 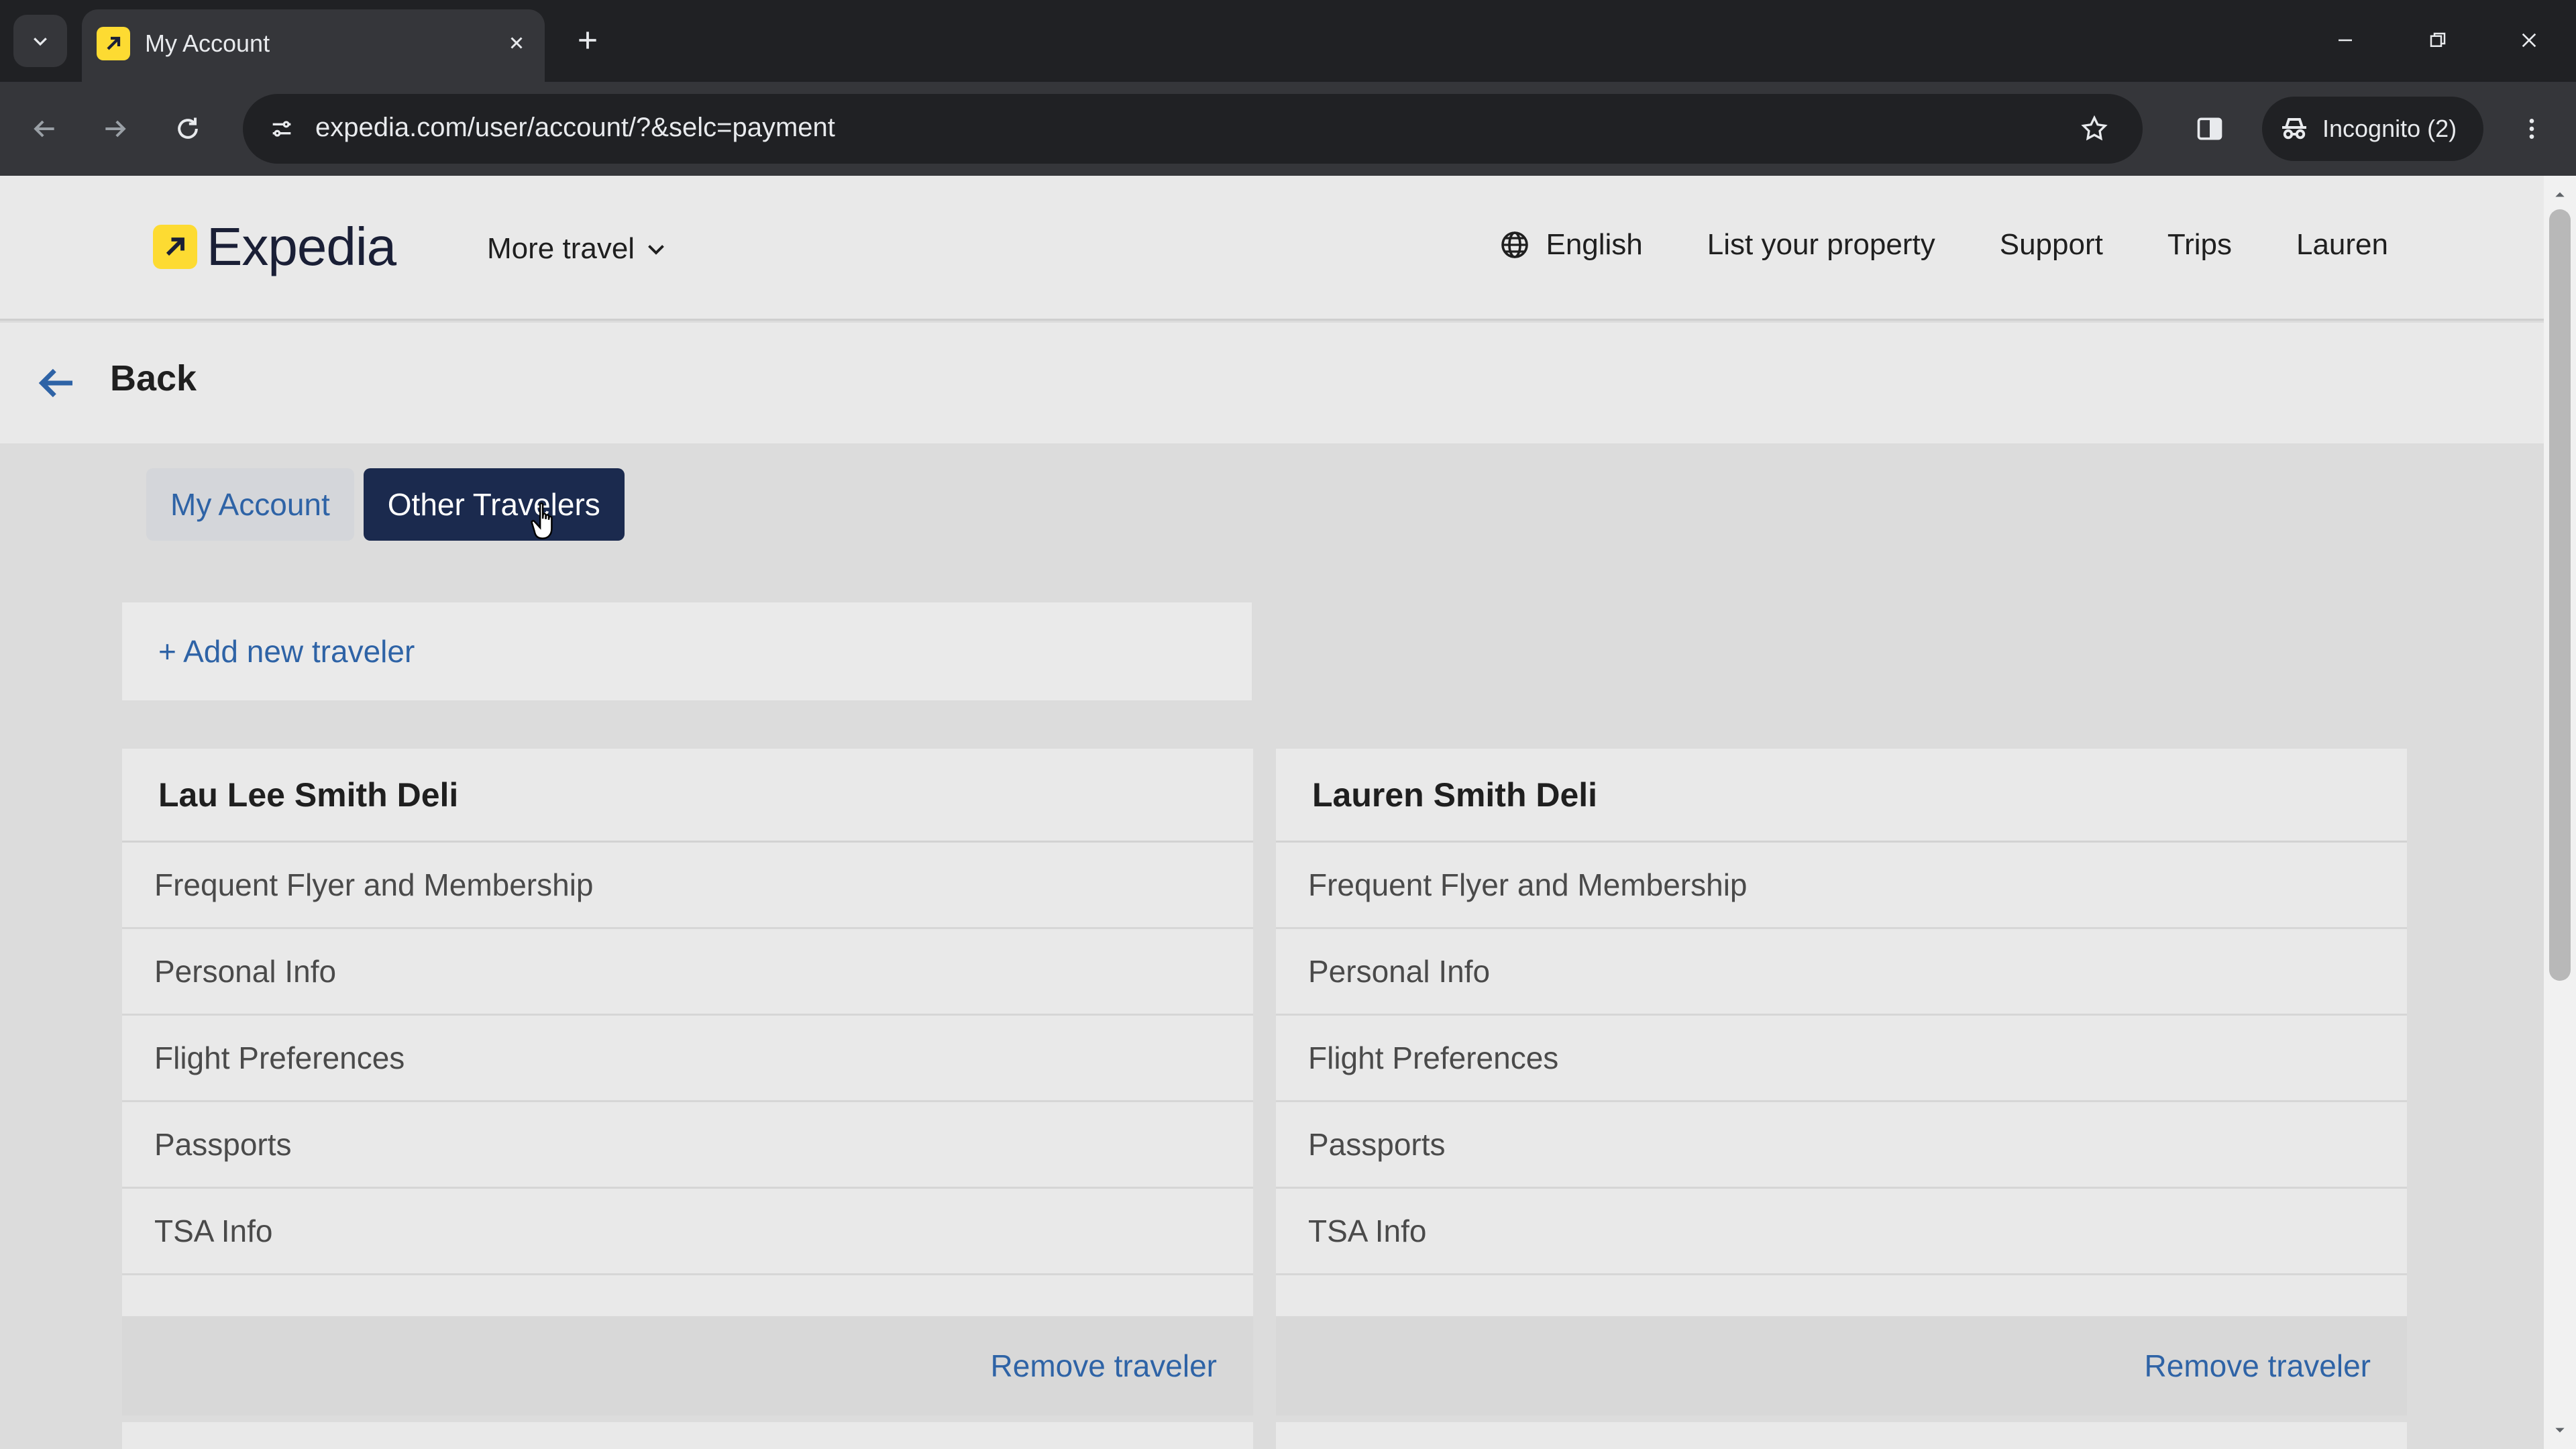 I want to click on tab-other-travelers: Other Travelers, so click(x=494, y=504).